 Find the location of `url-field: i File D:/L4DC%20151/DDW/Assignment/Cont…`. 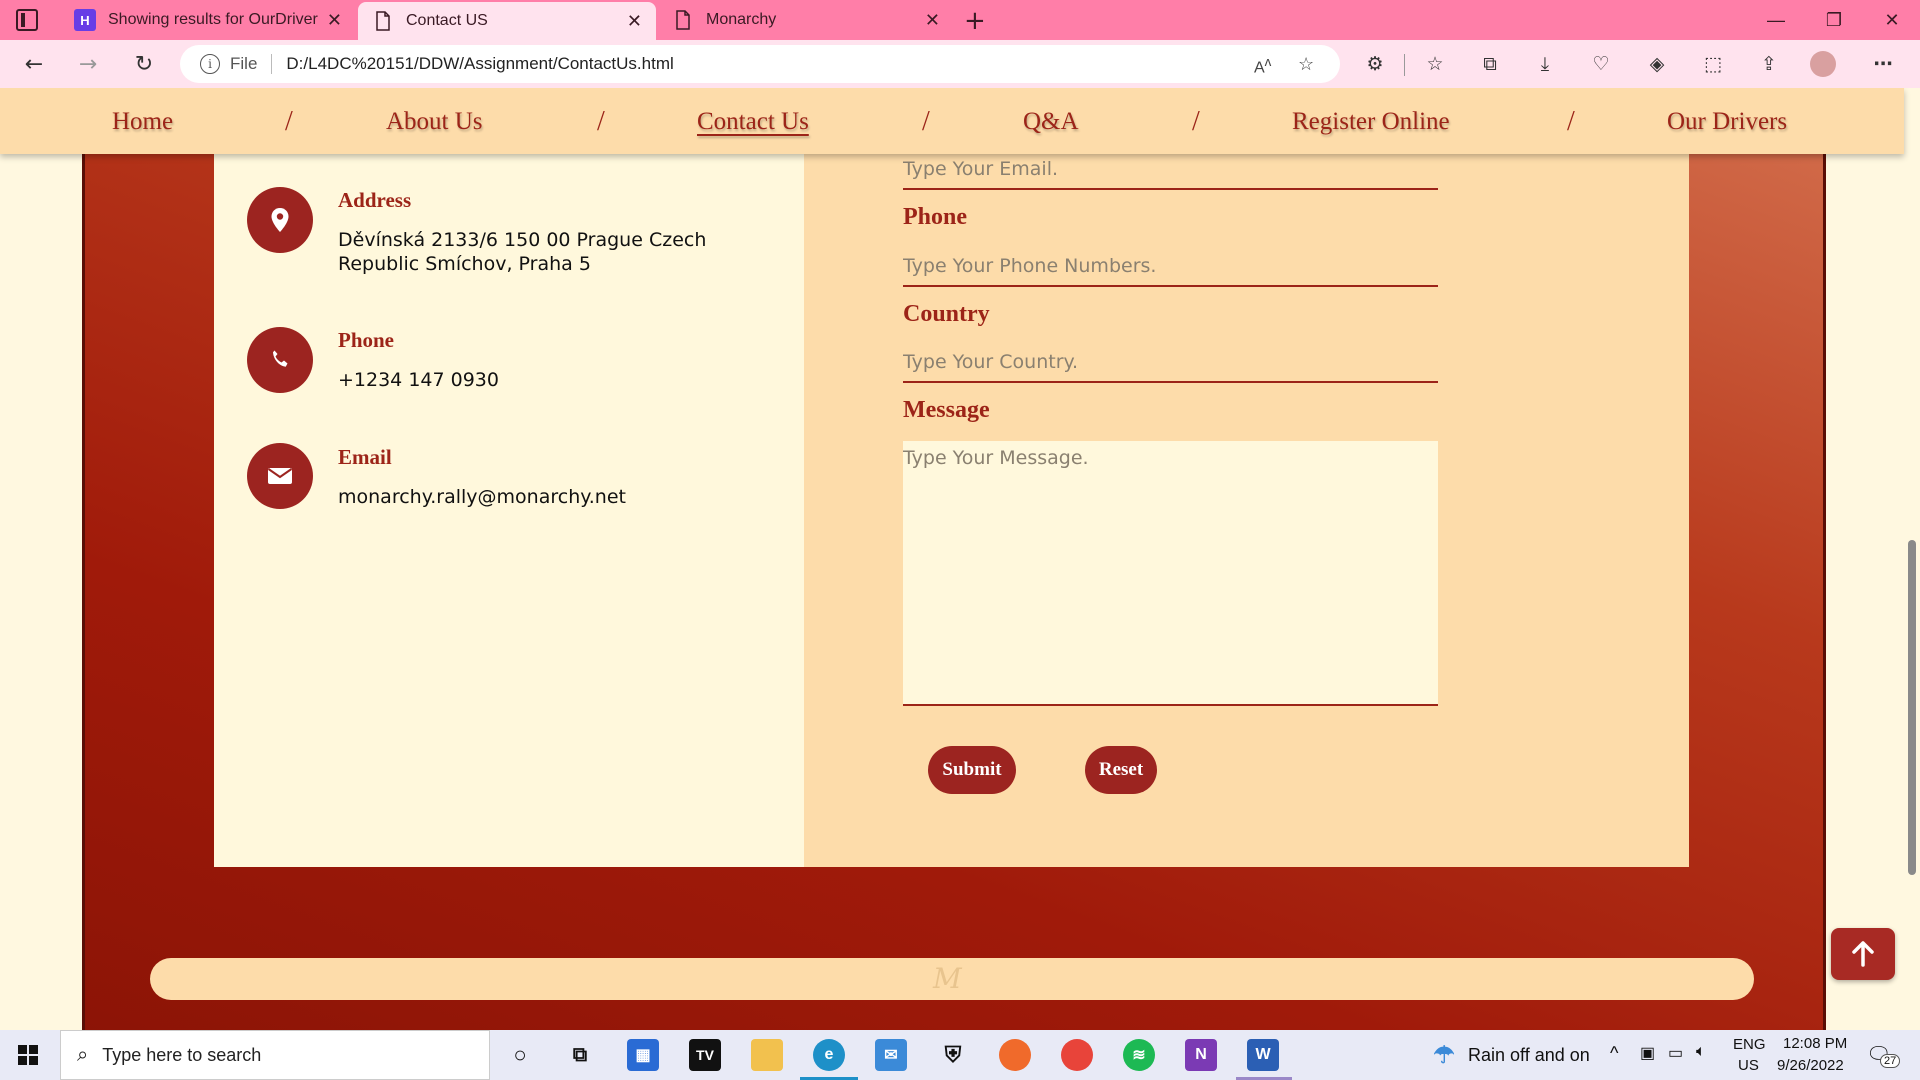

url-field: i File D:/L4DC%20151/DDW/Assignment/Cont… is located at coordinates (760, 64).